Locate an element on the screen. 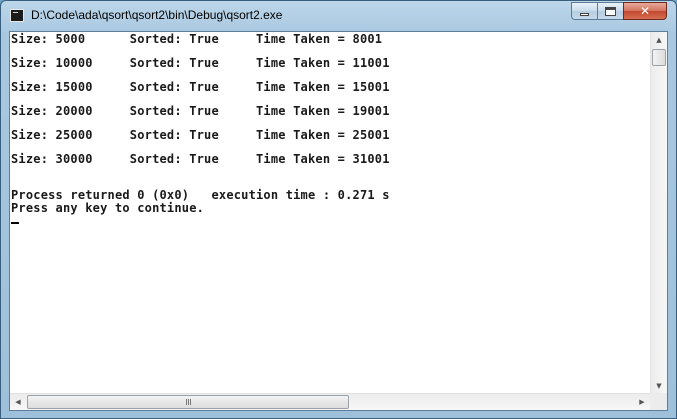 The image size is (677, 419). thumb-grip-icon is located at coordinates (188, 402).